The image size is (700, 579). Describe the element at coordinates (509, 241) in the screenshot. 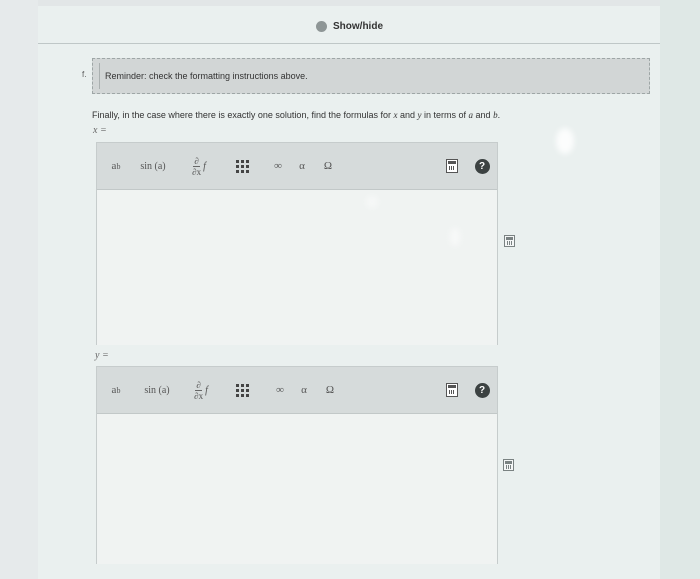

I see `x-side-calculator-icon` at that location.